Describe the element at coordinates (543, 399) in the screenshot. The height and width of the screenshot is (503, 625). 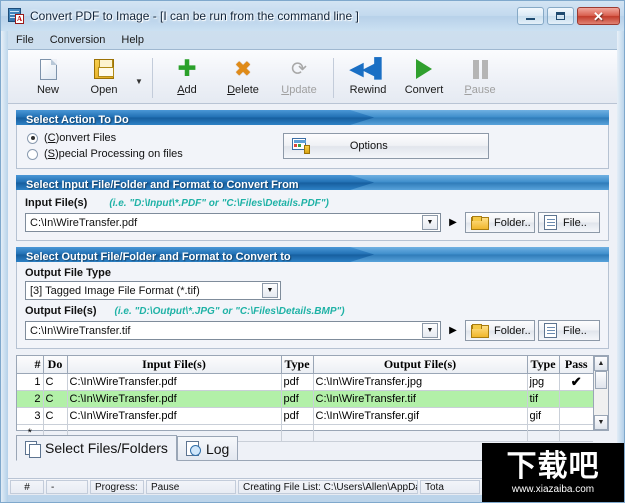
I see `cell-out-type: tif` at that location.